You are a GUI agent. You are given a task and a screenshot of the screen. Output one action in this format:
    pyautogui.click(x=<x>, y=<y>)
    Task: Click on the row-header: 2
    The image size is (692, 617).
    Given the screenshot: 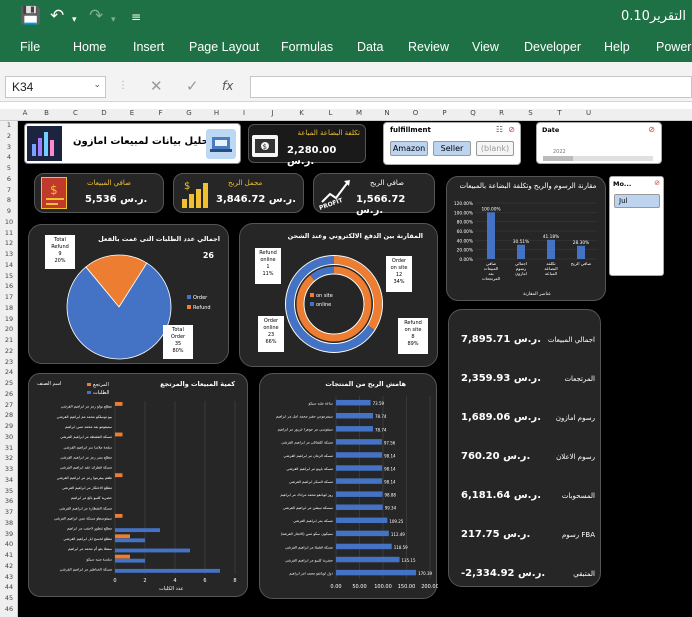 What is the action you would take?
    pyautogui.click(x=9, y=136)
    